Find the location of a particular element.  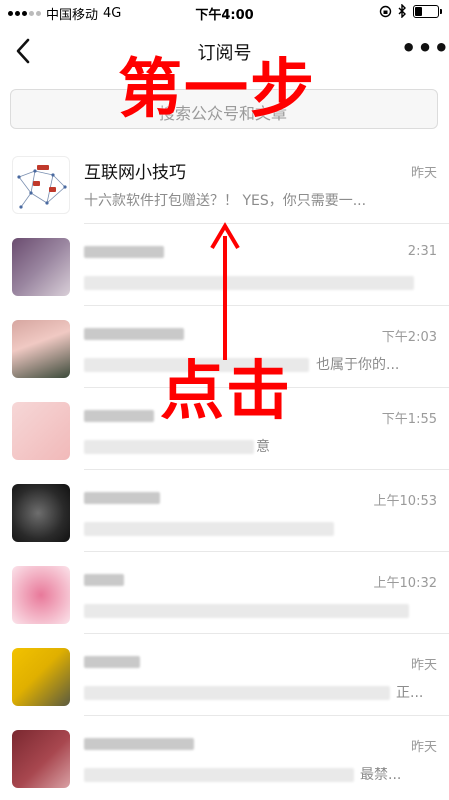

more-options-button: ••• is located at coordinates (425, 50).